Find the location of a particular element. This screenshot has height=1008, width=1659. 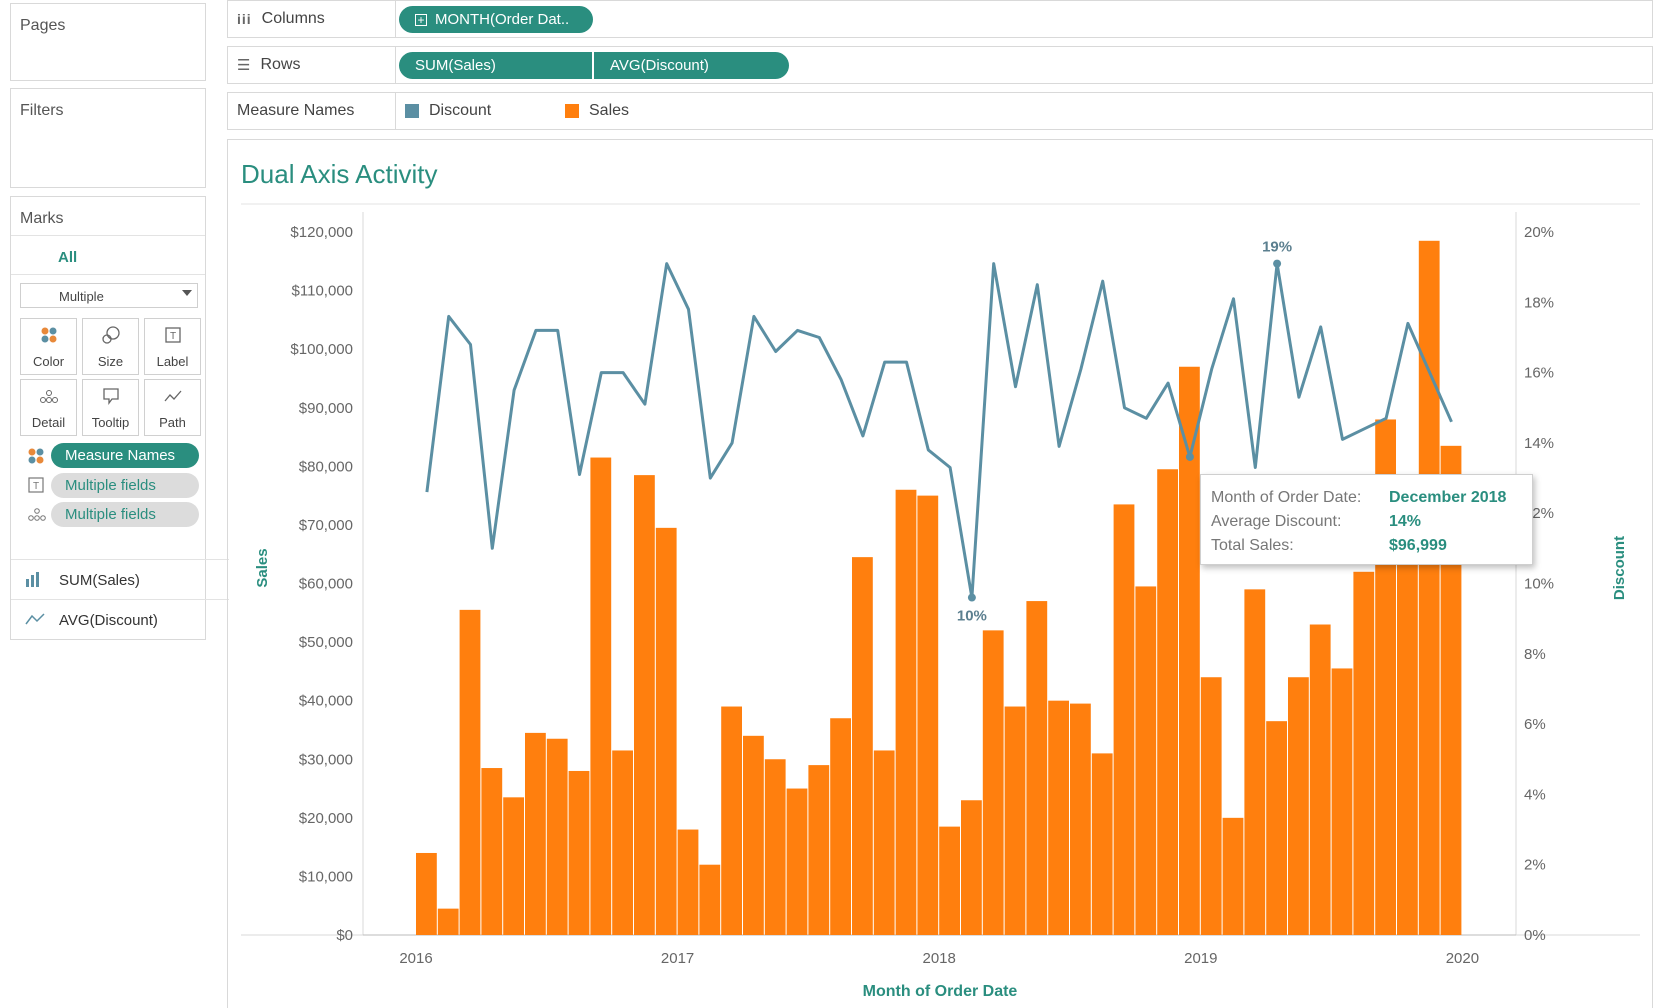

tooltip-value: 14% is located at coordinates (1405, 521).